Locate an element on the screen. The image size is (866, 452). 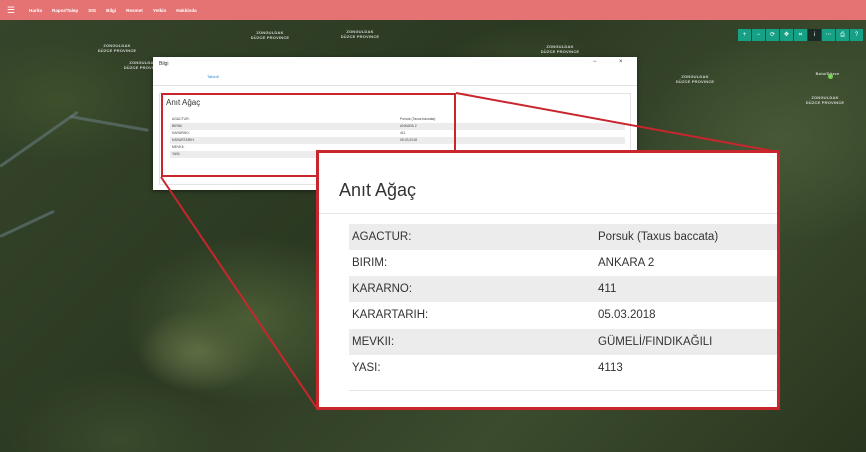
attribute-value: 4113 is located at coordinates (610, 368).